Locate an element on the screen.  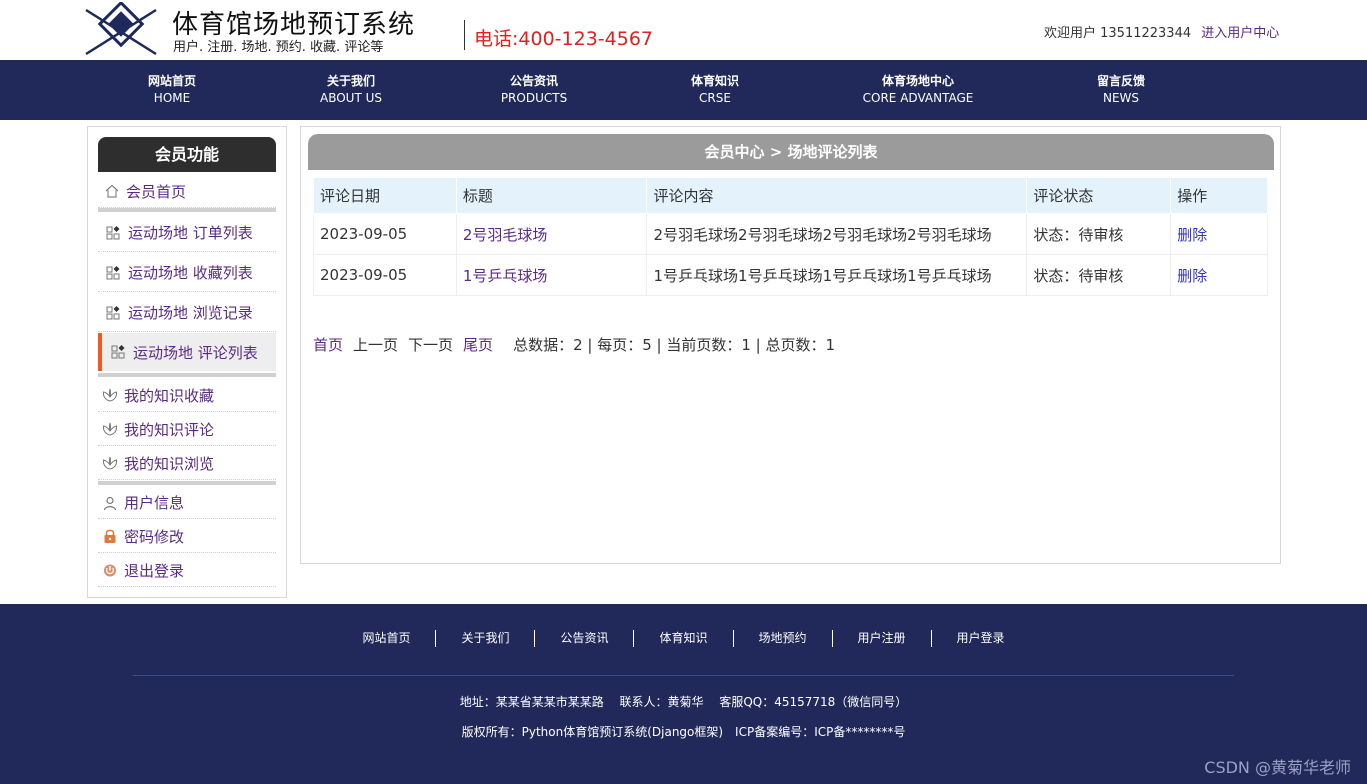
lock-icon is located at coordinates (110, 536).